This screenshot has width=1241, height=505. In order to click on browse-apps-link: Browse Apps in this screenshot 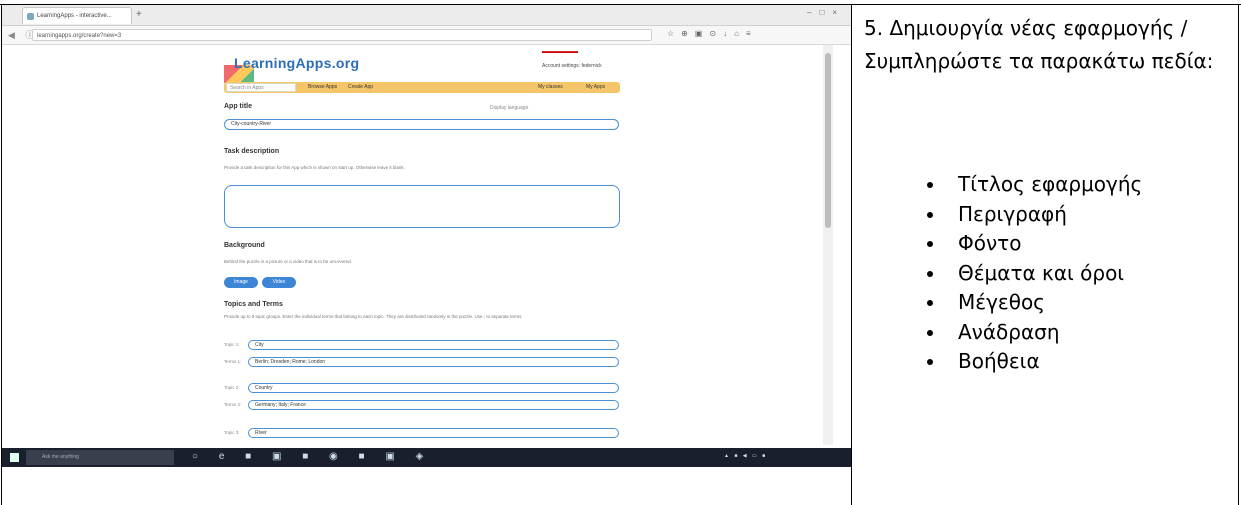, I will do `click(322, 87)`.